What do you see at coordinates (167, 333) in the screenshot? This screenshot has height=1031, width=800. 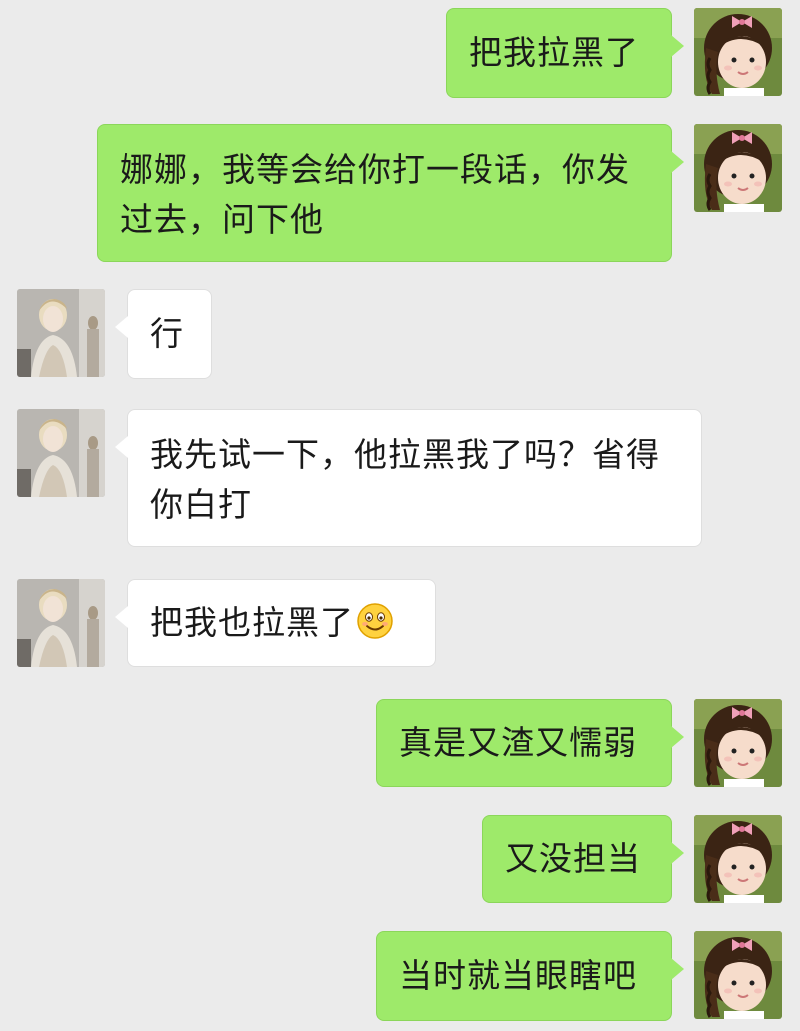 I see `message-text: 行` at bounding box center [167, 333].